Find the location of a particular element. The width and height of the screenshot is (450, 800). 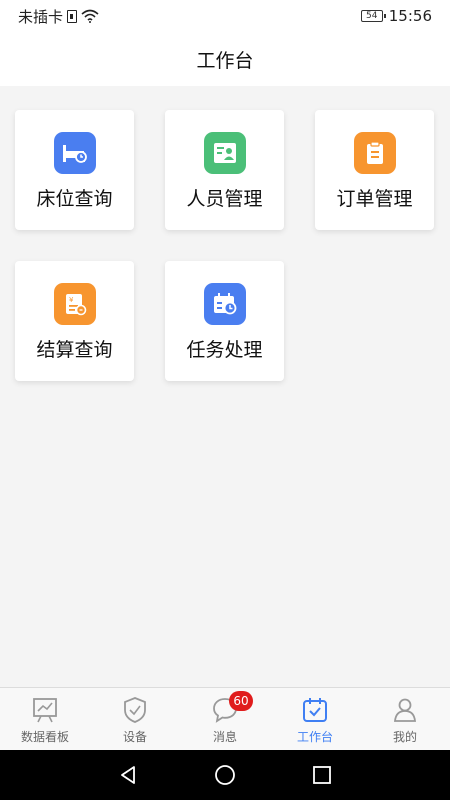

card-order-management: 订单管理 is located at coordinates (374, 170).